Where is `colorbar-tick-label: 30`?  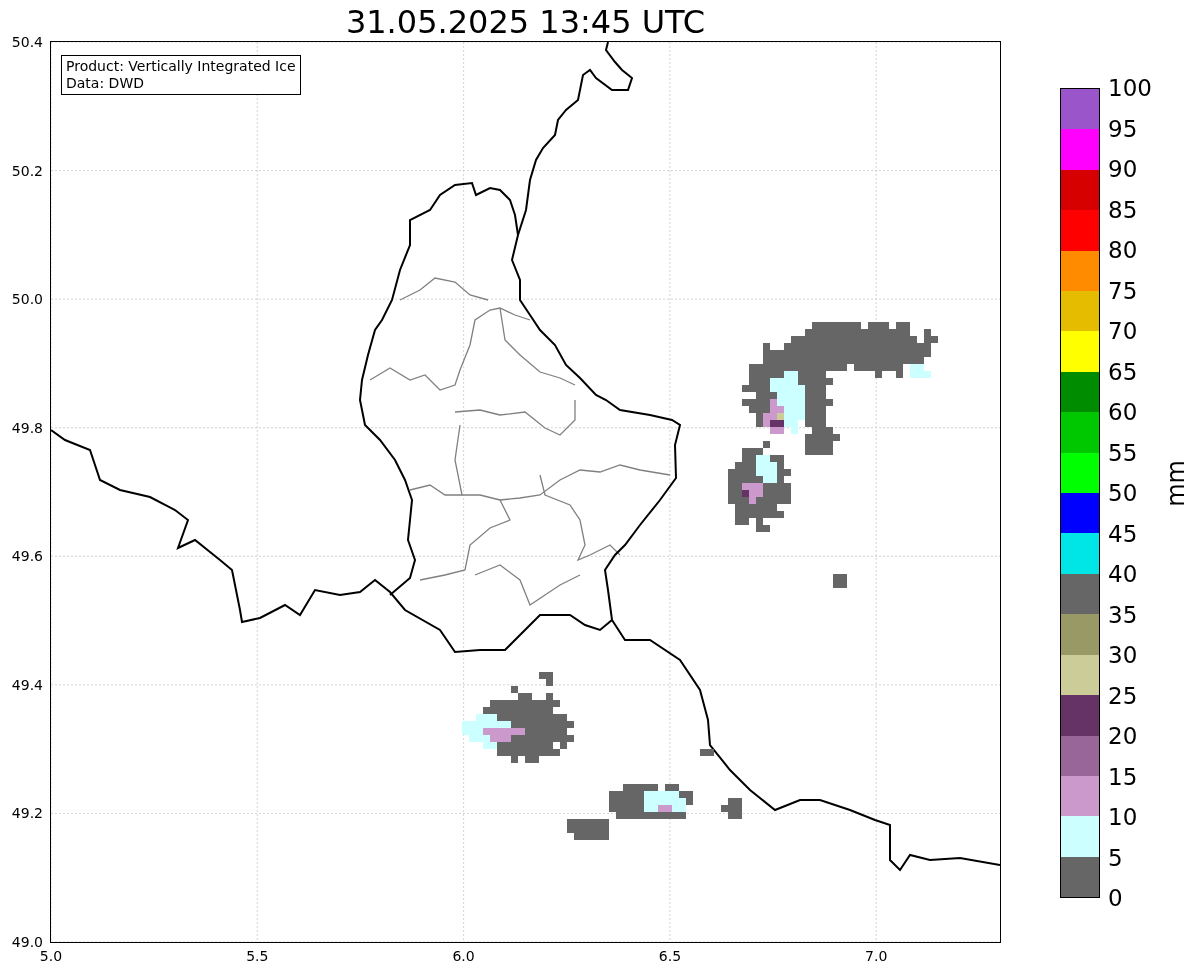 colorbar-tick-label: 30 is located at coordinates (1123, 655).